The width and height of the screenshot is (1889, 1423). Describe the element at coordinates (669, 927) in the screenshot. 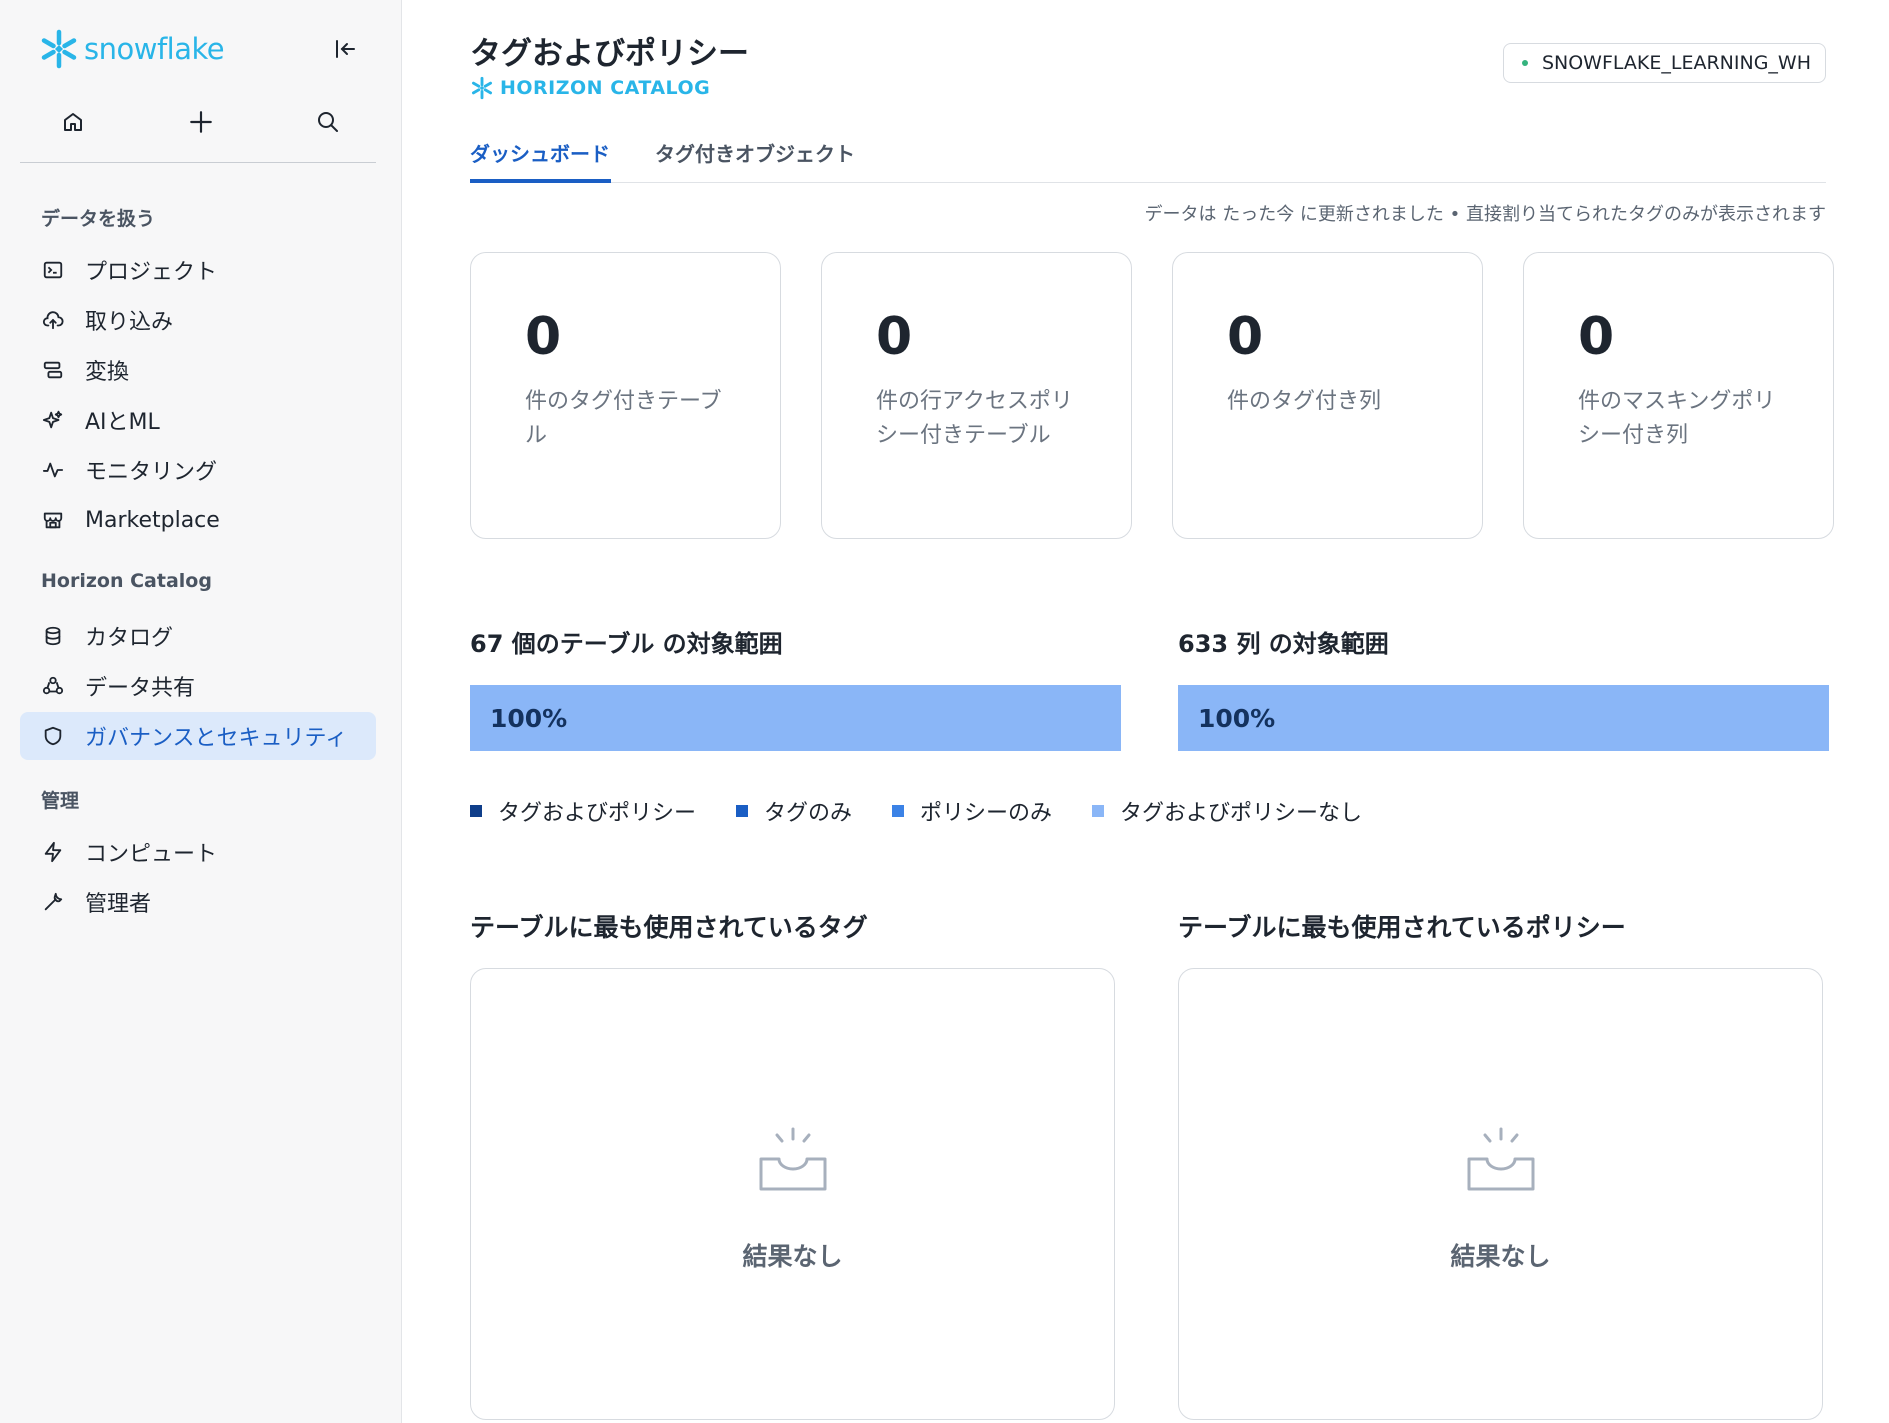

I see `top-tags-title: テーブルに最も使用されているタグ` at that location.